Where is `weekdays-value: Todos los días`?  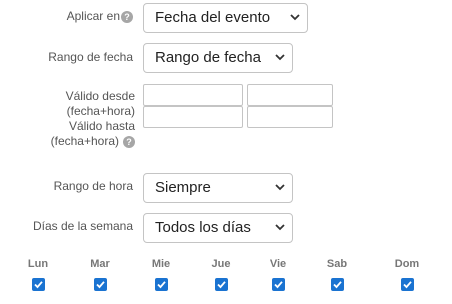 weekdays-value: Todos los días is located at coordinates (203, 227).